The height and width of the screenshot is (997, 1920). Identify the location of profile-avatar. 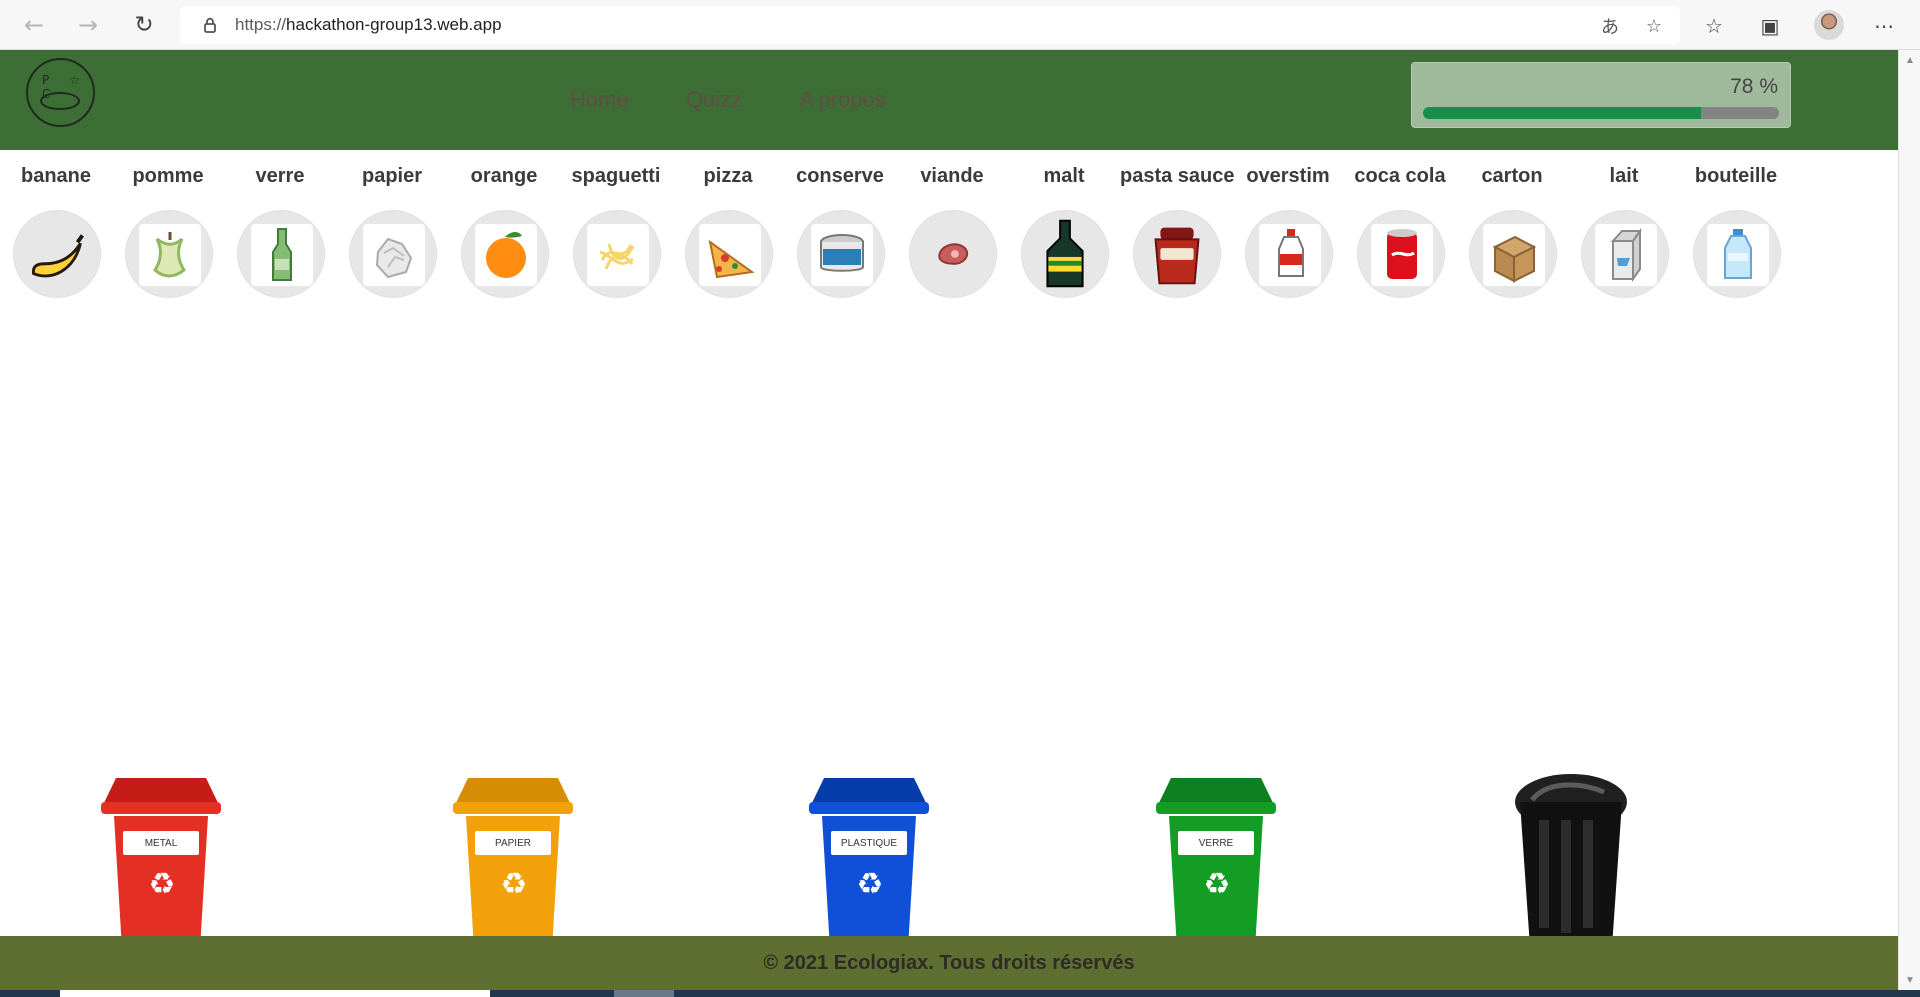
(1829, 25).